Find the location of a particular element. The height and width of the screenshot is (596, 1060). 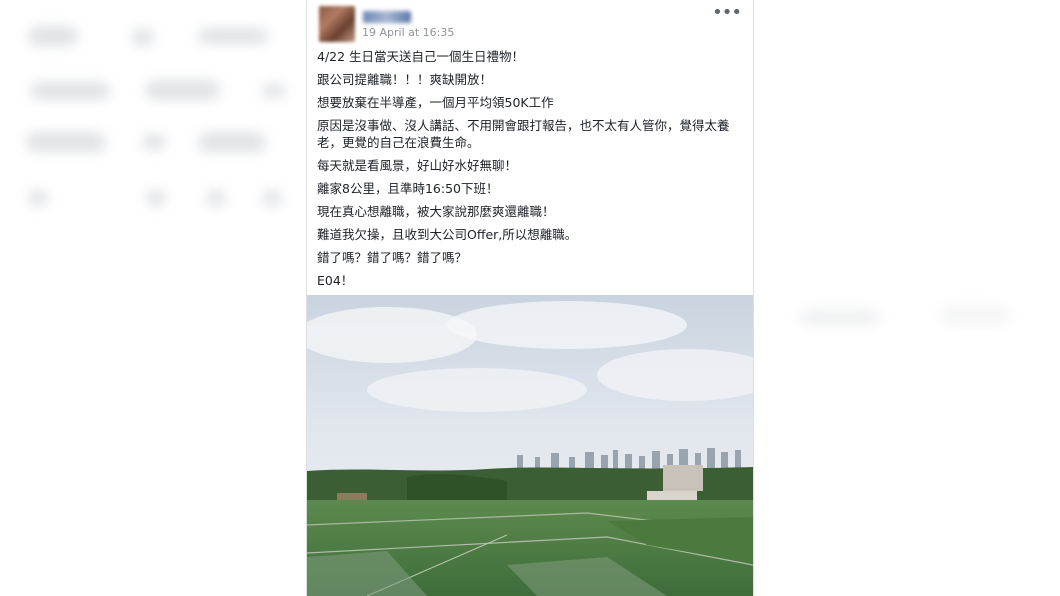

more-options-icon: ••• is located at coordinates (727, 13).